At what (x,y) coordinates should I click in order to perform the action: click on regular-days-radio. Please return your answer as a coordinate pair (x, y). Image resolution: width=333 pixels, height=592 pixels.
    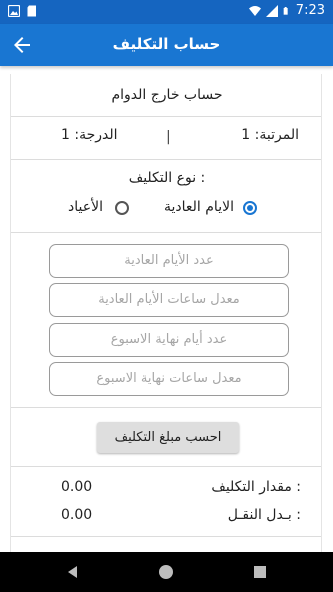
    Looking at the image, I should click on (250, 208).